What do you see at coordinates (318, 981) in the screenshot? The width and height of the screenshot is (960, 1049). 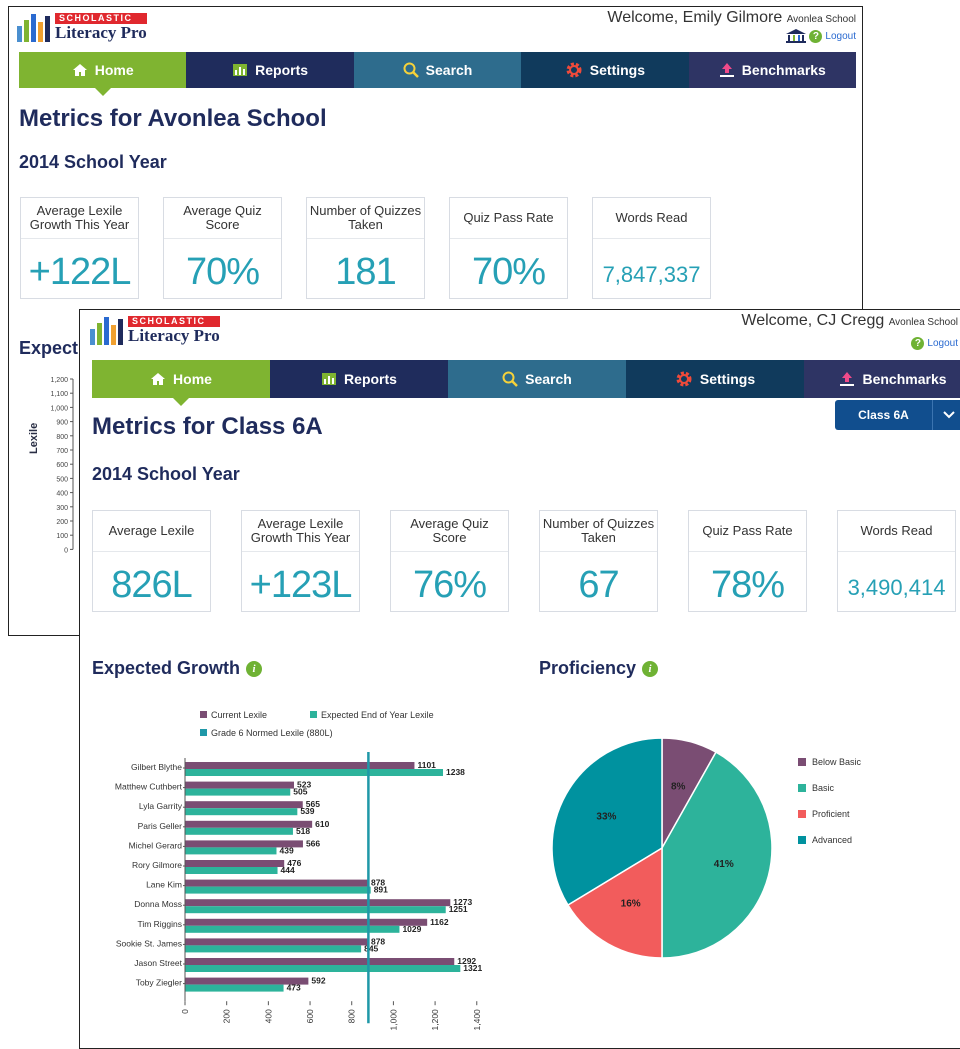 I see `bar-value-label: 592` at bounding box center [318, 981].